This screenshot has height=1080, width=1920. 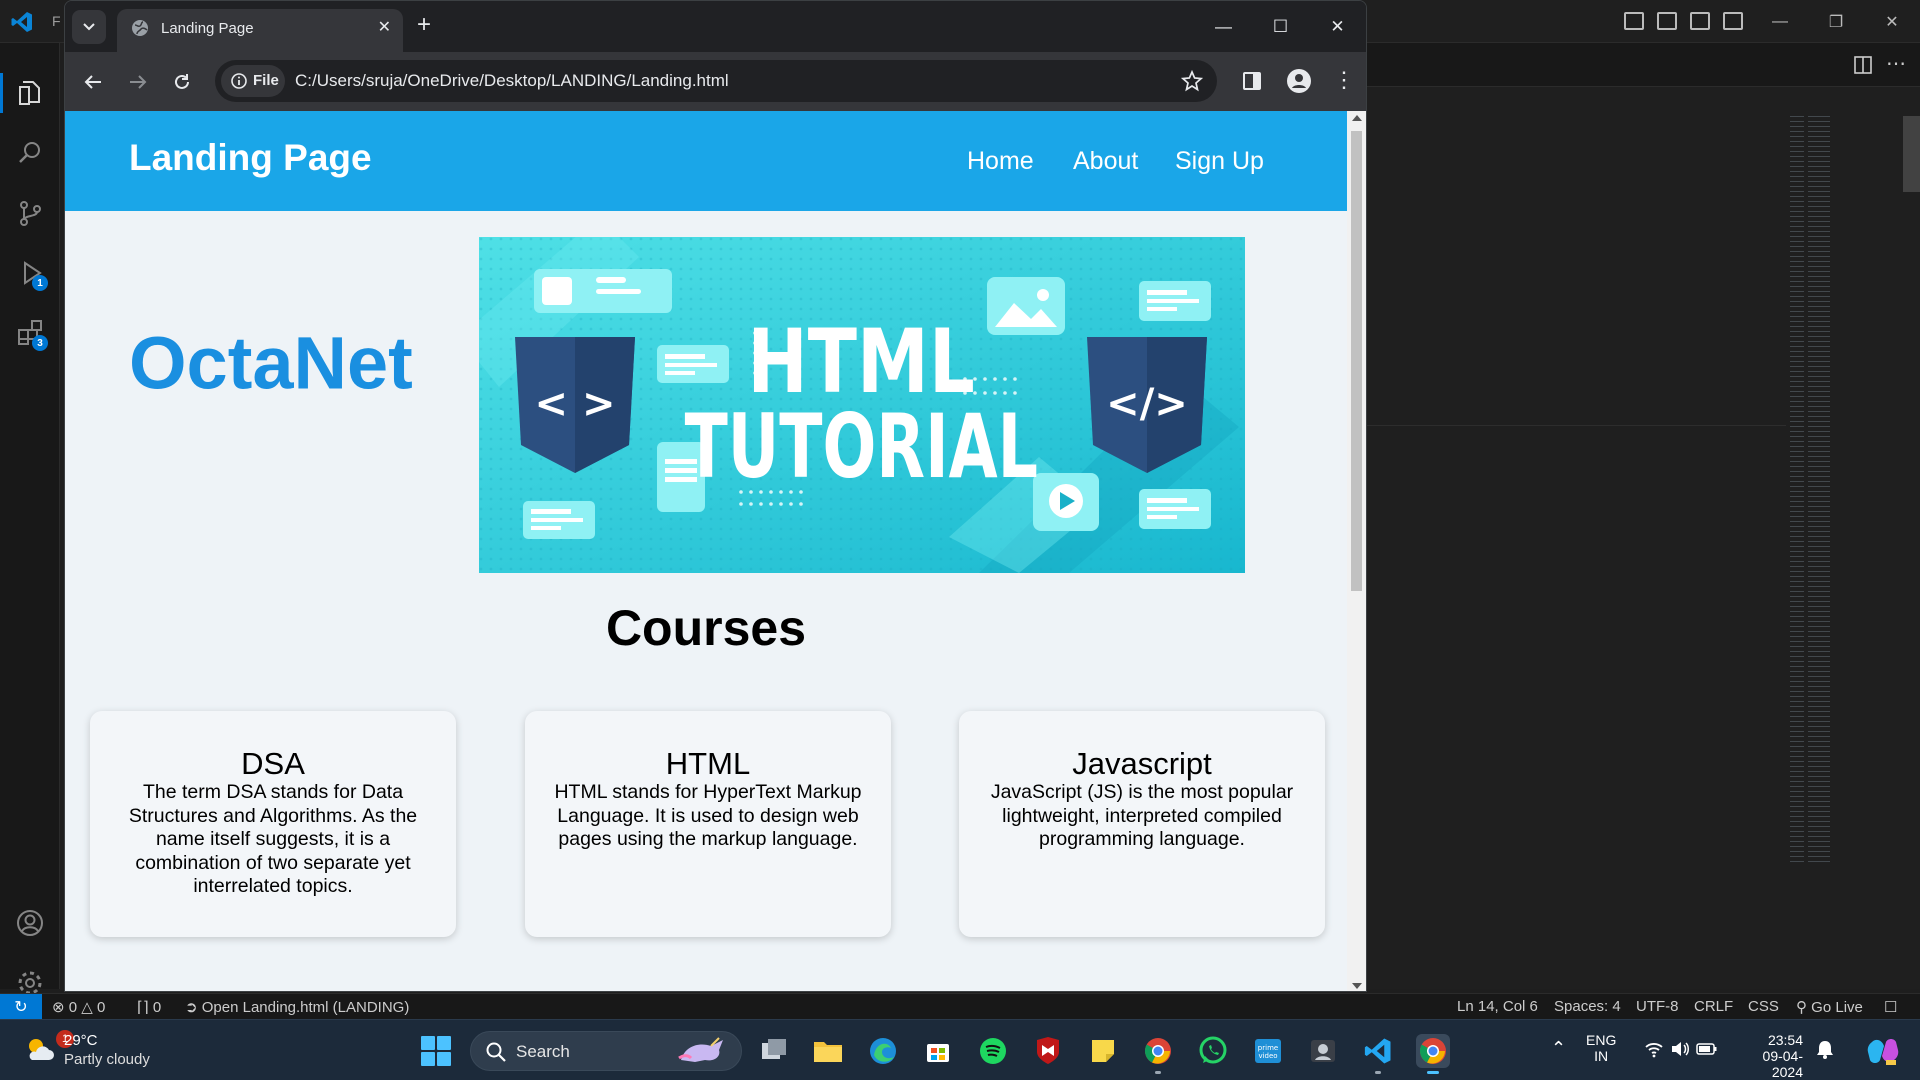 I want to click on taskbar-search: Search, so click(x=606, y=1051).